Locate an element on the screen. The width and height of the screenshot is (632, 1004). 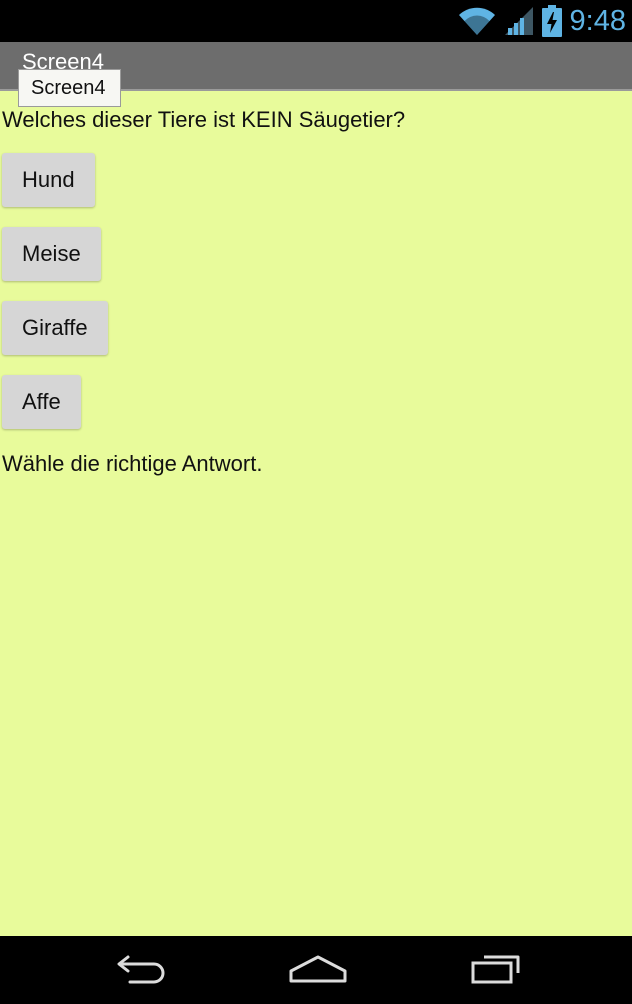
navigation-bar is located at coordinates (316, 970).